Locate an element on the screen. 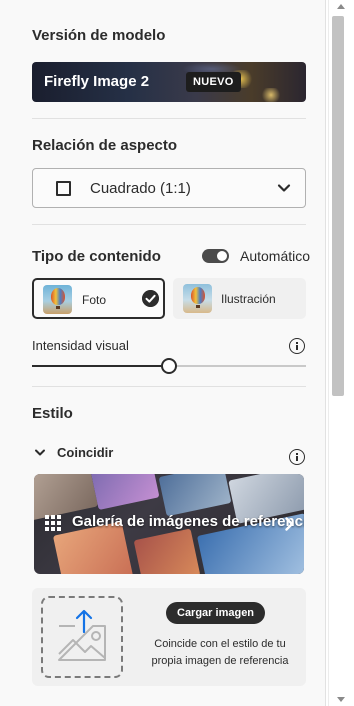 This screenshot has width=354, height=706. aspect-ratio-heading: Relación de aspecto is located at coordinates (105, 145).